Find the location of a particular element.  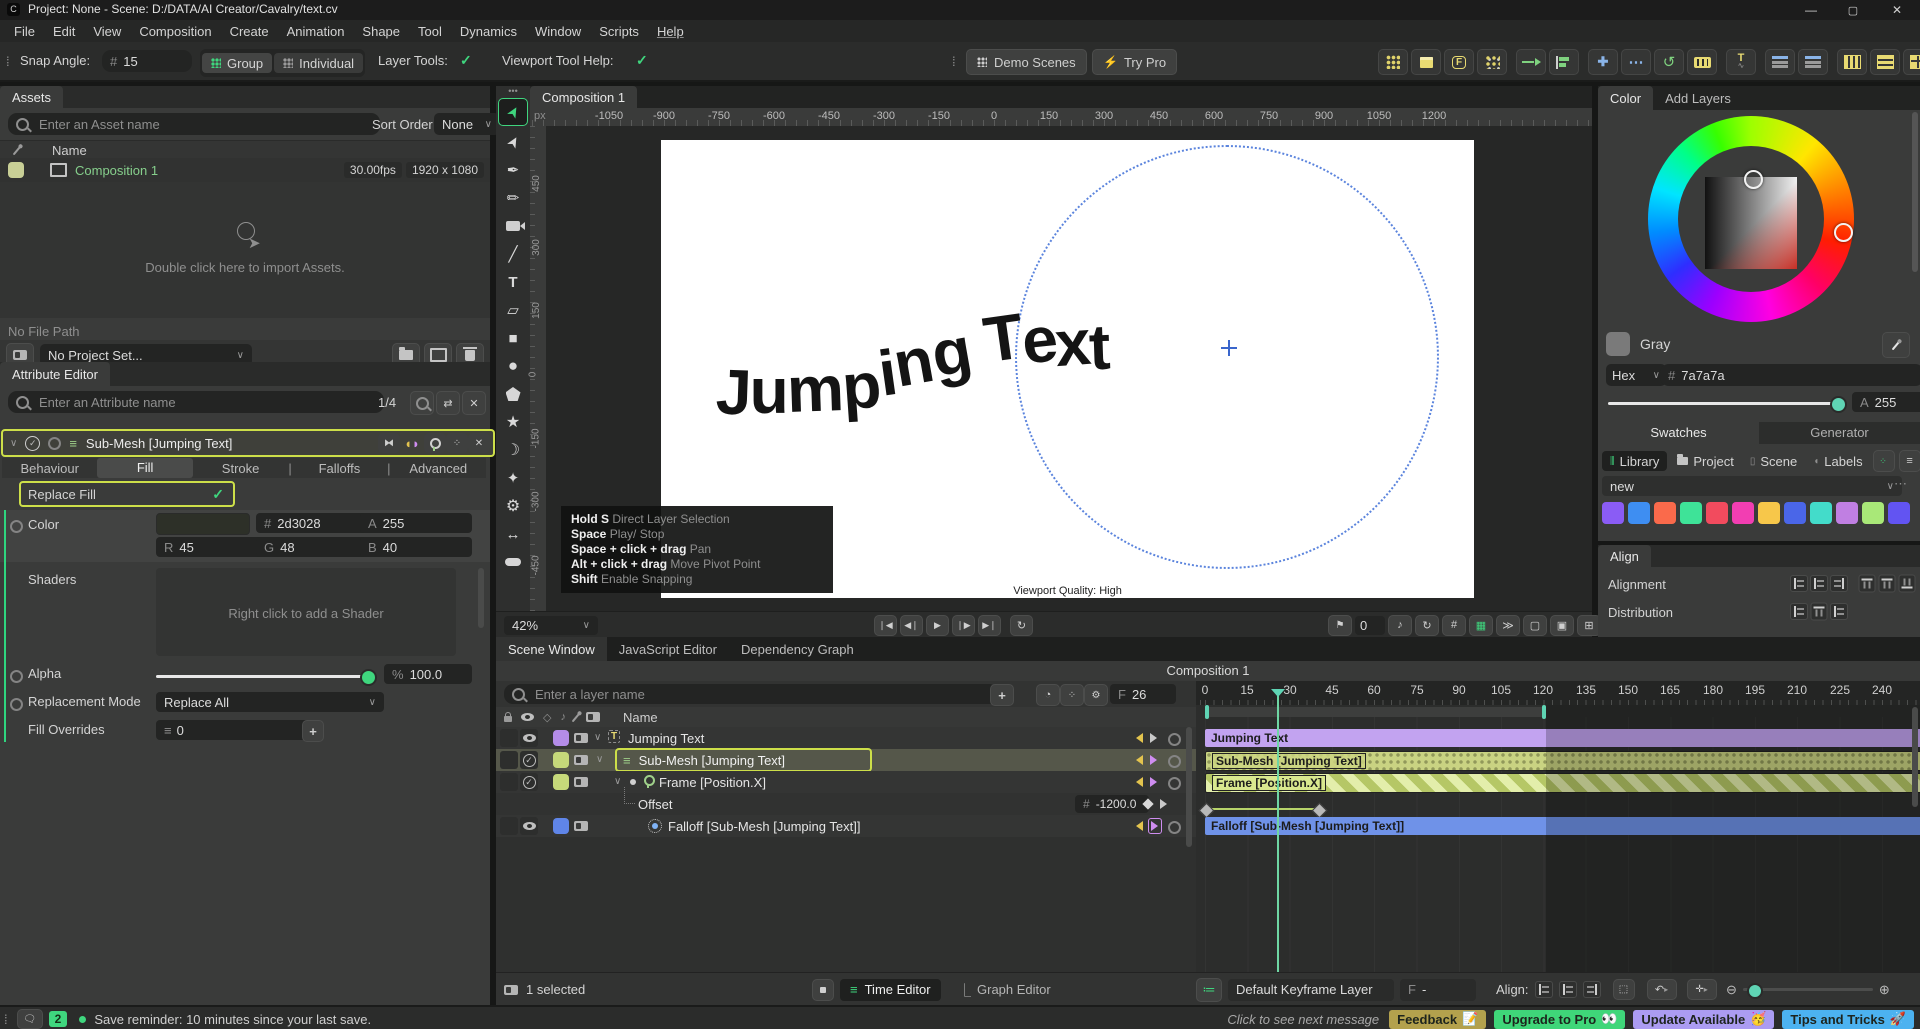

clear-icon: ✕ is located at coordinates (474, 403).